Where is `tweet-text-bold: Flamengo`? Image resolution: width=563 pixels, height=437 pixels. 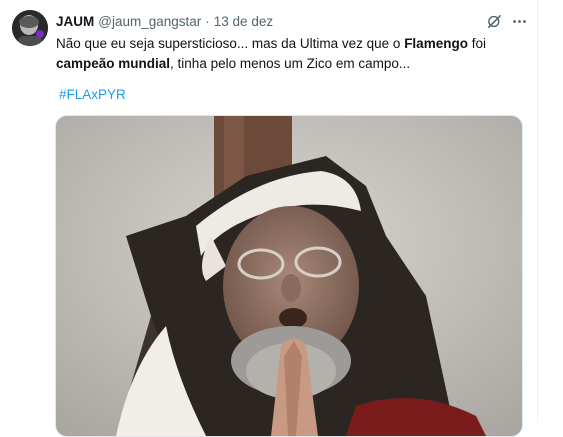
tweet-text-bold: Flamengo is located at coordinates (436, 43).